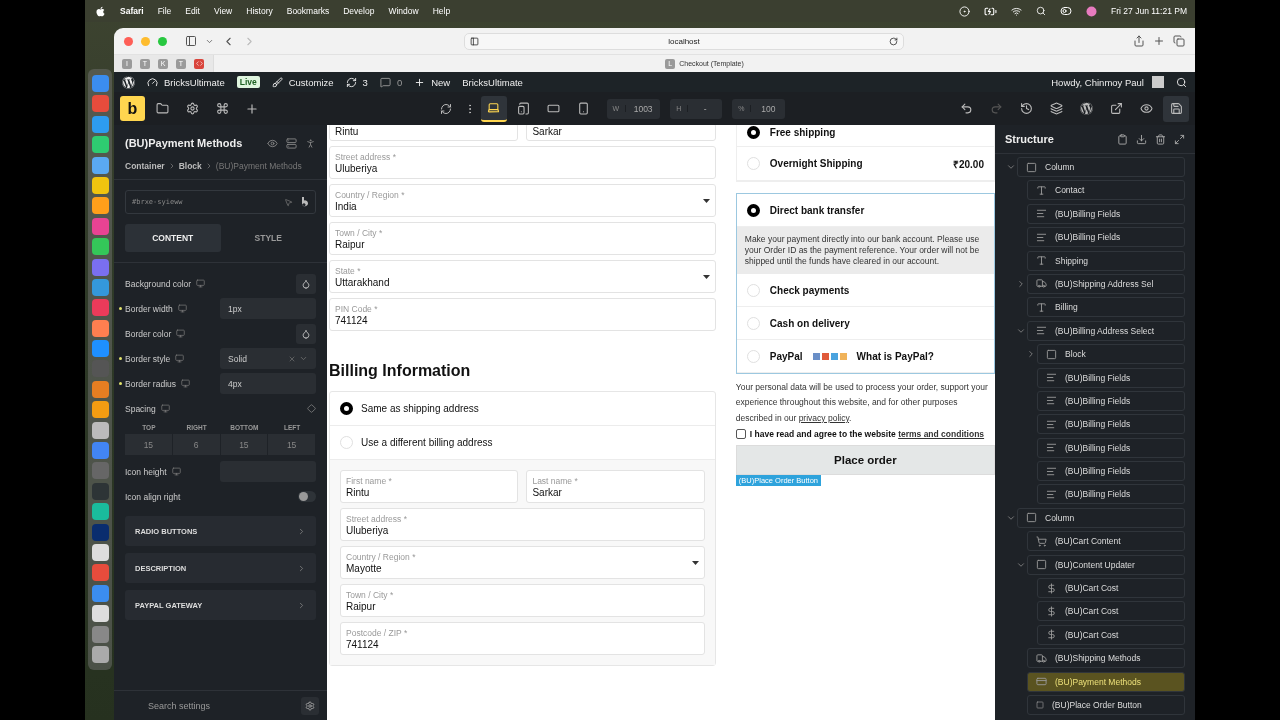 This screenshot has width=1280, height=720. Describe the element at coordinates (1106, 330) in the screenshot. I see `structure-item: (BU)Billing Address Select` at that location.